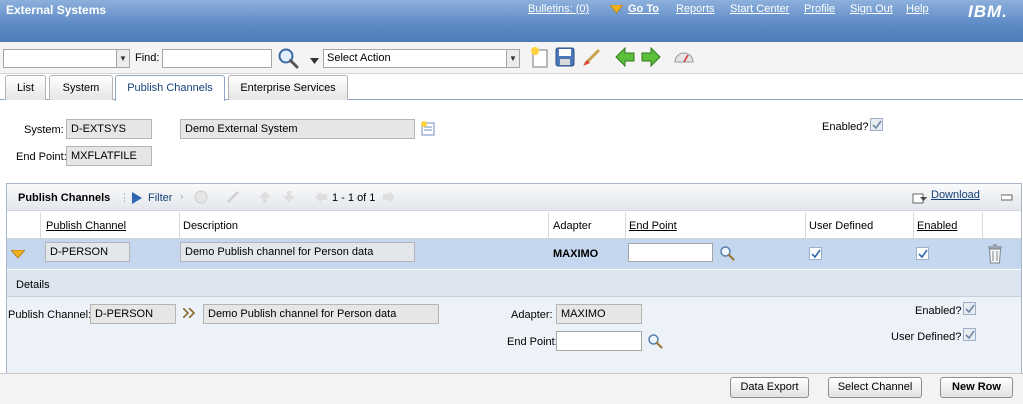 This screenshot has width=1023, height=404. I want to click on details-enabled-label: Enabled?, so click(938, 311).